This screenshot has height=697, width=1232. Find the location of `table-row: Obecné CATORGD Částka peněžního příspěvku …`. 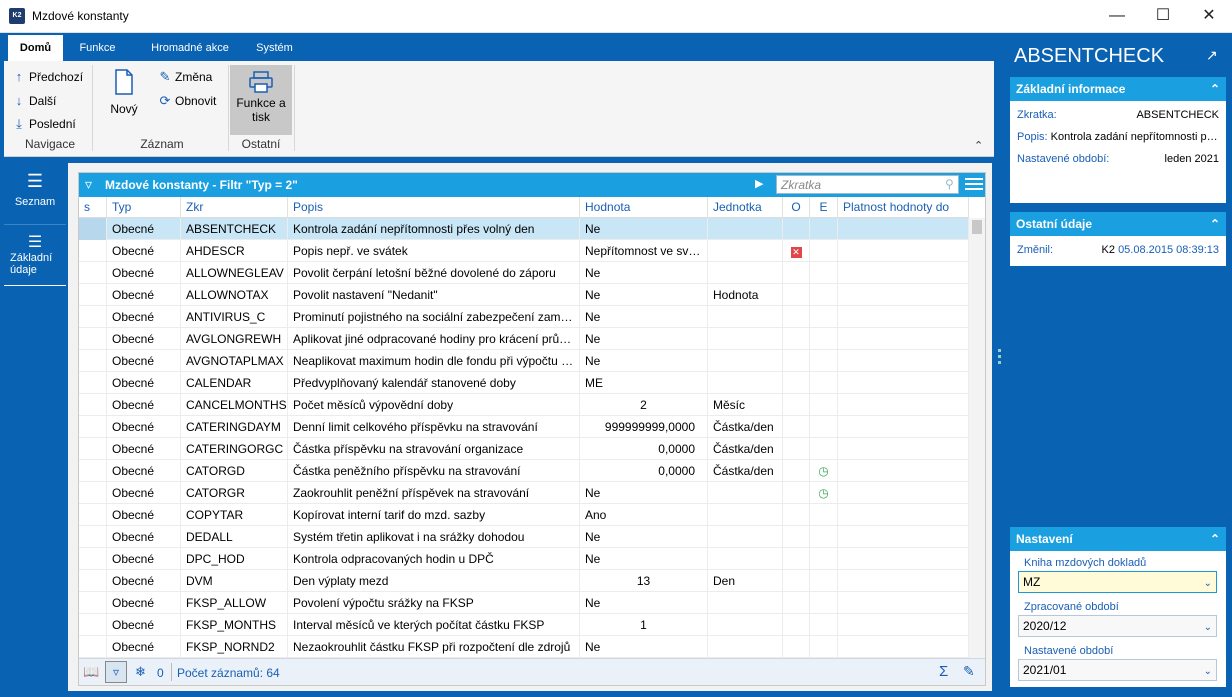

table-row: Obecné CATORGD Částka peněžního příspěvku … is located at coordinates (524, 471).